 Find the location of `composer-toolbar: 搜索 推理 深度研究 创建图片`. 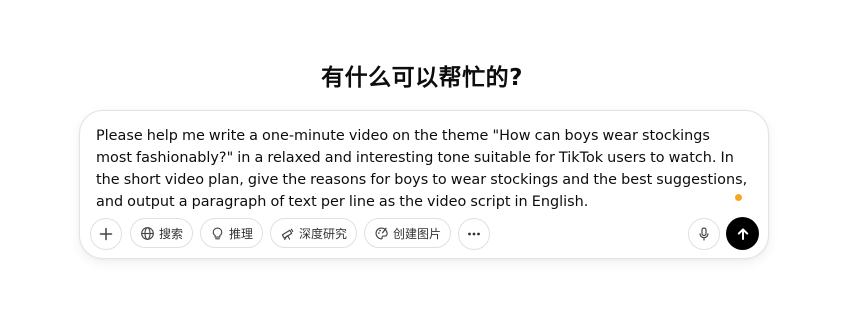

composer-toolbar: 搜索 推理 深度研究 创建图片 is located at coordinates (424, 233).